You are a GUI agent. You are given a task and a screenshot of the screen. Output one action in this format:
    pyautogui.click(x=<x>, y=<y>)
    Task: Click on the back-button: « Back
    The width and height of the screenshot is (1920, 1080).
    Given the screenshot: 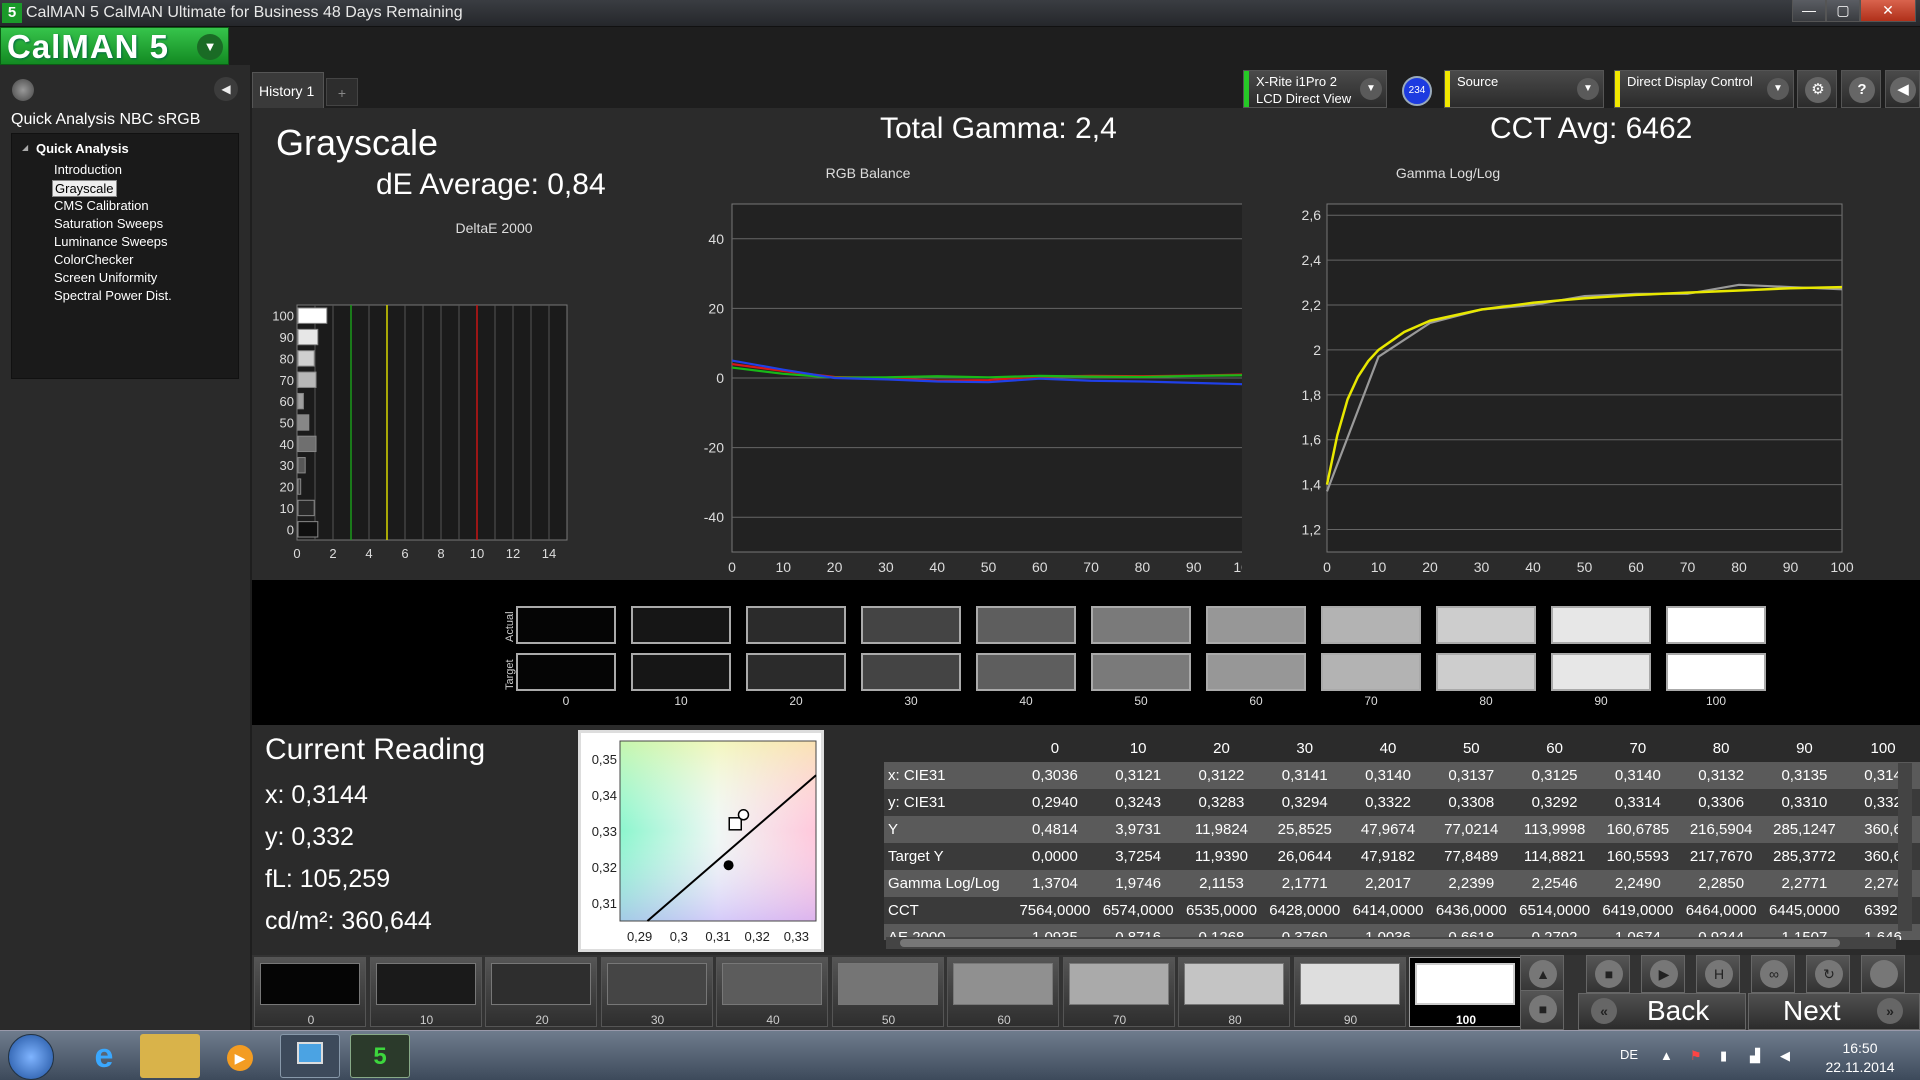 What is the action you would take?
    pyautogui.click(x=1662, y=1011)
    